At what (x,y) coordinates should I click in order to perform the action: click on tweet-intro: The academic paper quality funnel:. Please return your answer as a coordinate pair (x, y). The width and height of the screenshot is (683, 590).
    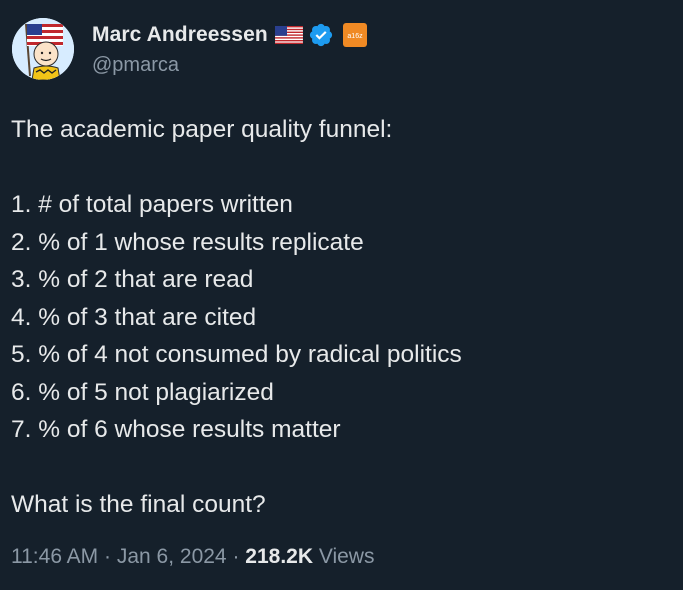
    Looking at the image, I should click on (202, 129).